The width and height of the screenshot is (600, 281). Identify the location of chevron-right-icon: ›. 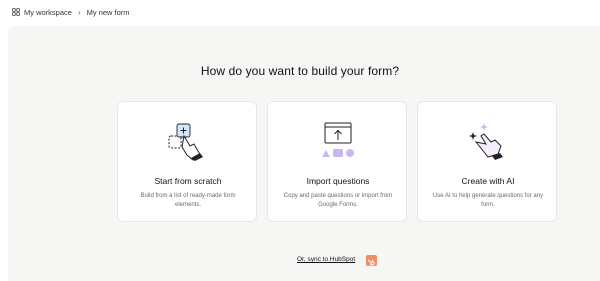
(79, 12).